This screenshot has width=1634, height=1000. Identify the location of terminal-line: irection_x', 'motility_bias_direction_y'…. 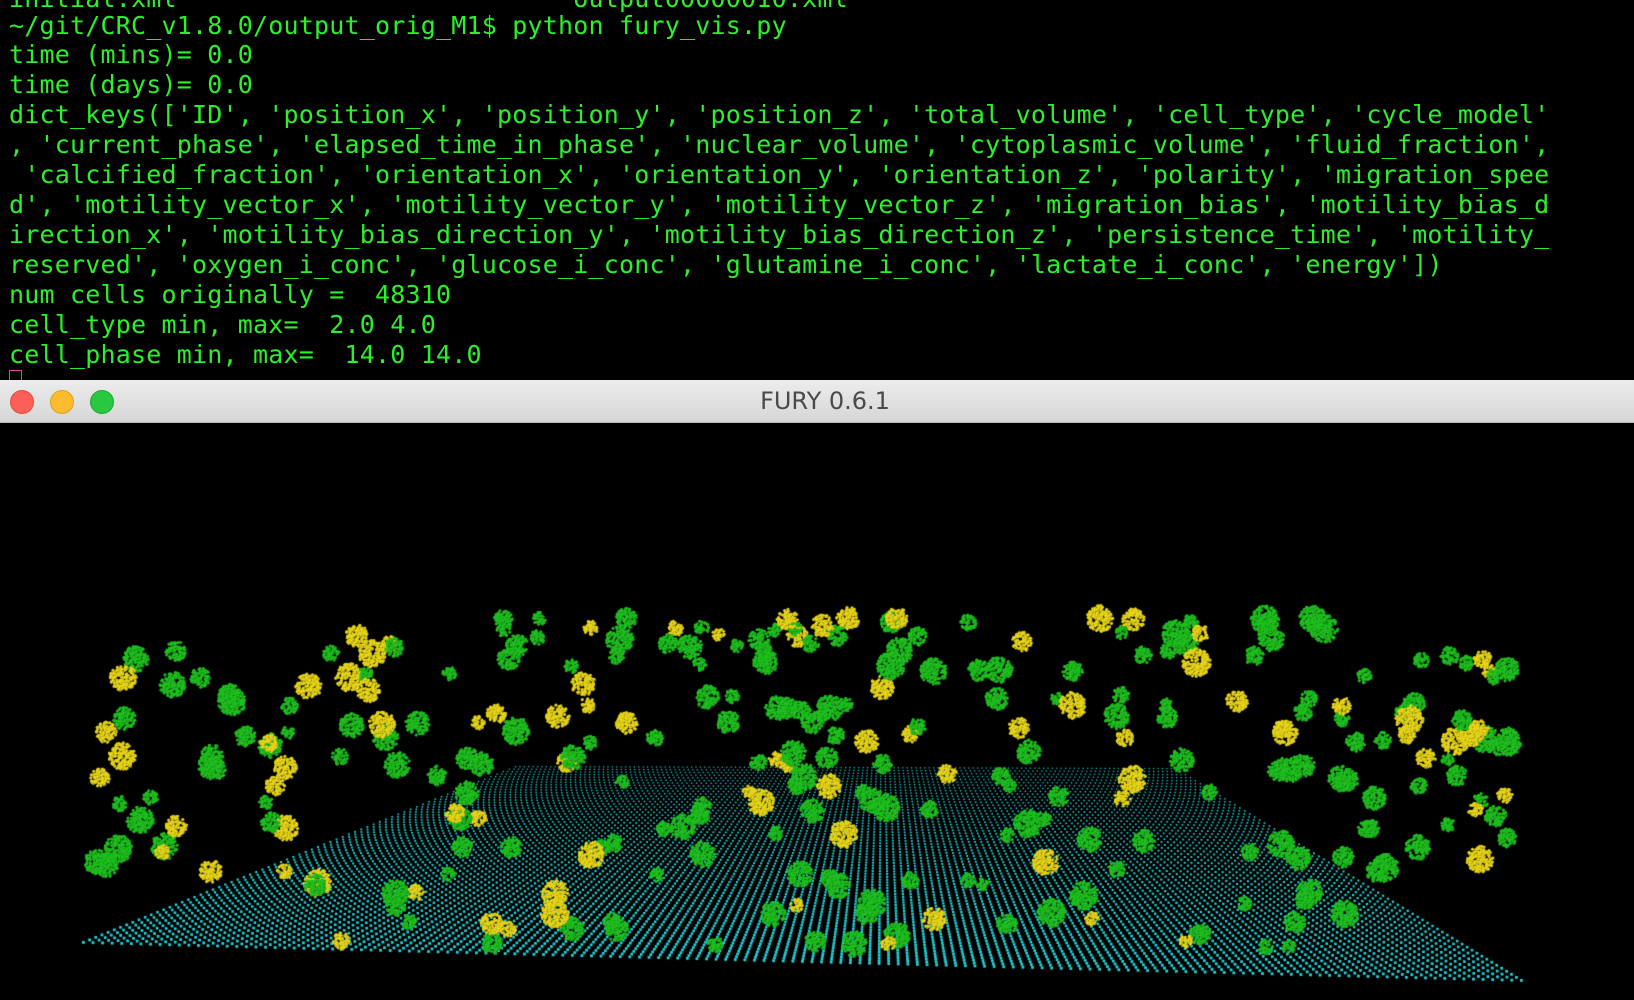
(779, 234).